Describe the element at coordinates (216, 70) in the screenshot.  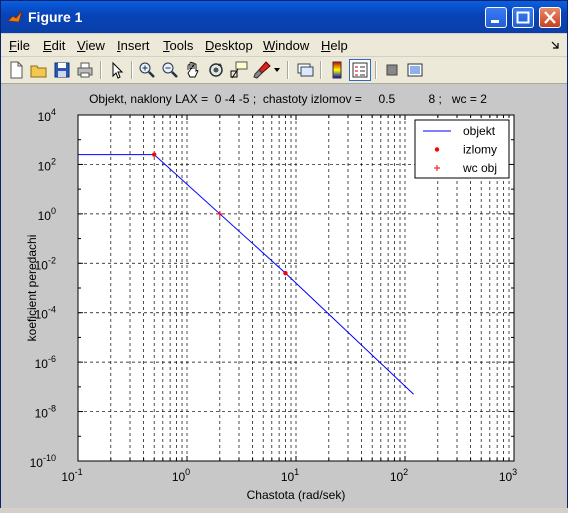
I see `rotate-3d-icon` at that location.